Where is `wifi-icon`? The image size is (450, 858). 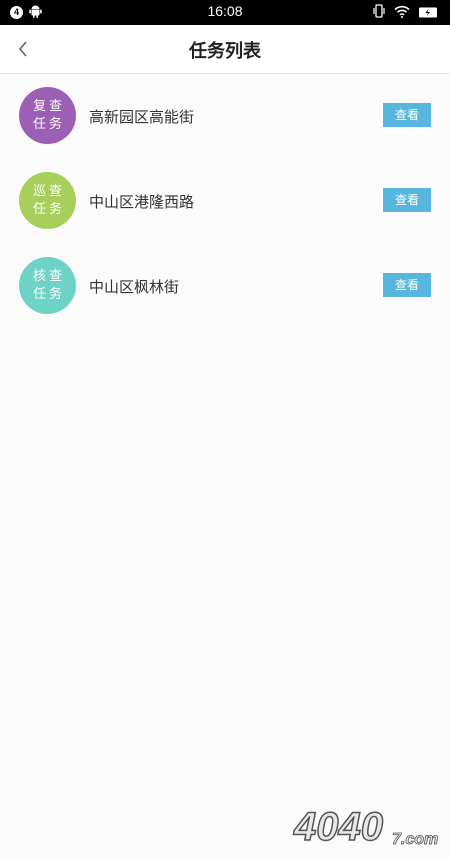
wifi-icon is located at coordinates (402, 12).